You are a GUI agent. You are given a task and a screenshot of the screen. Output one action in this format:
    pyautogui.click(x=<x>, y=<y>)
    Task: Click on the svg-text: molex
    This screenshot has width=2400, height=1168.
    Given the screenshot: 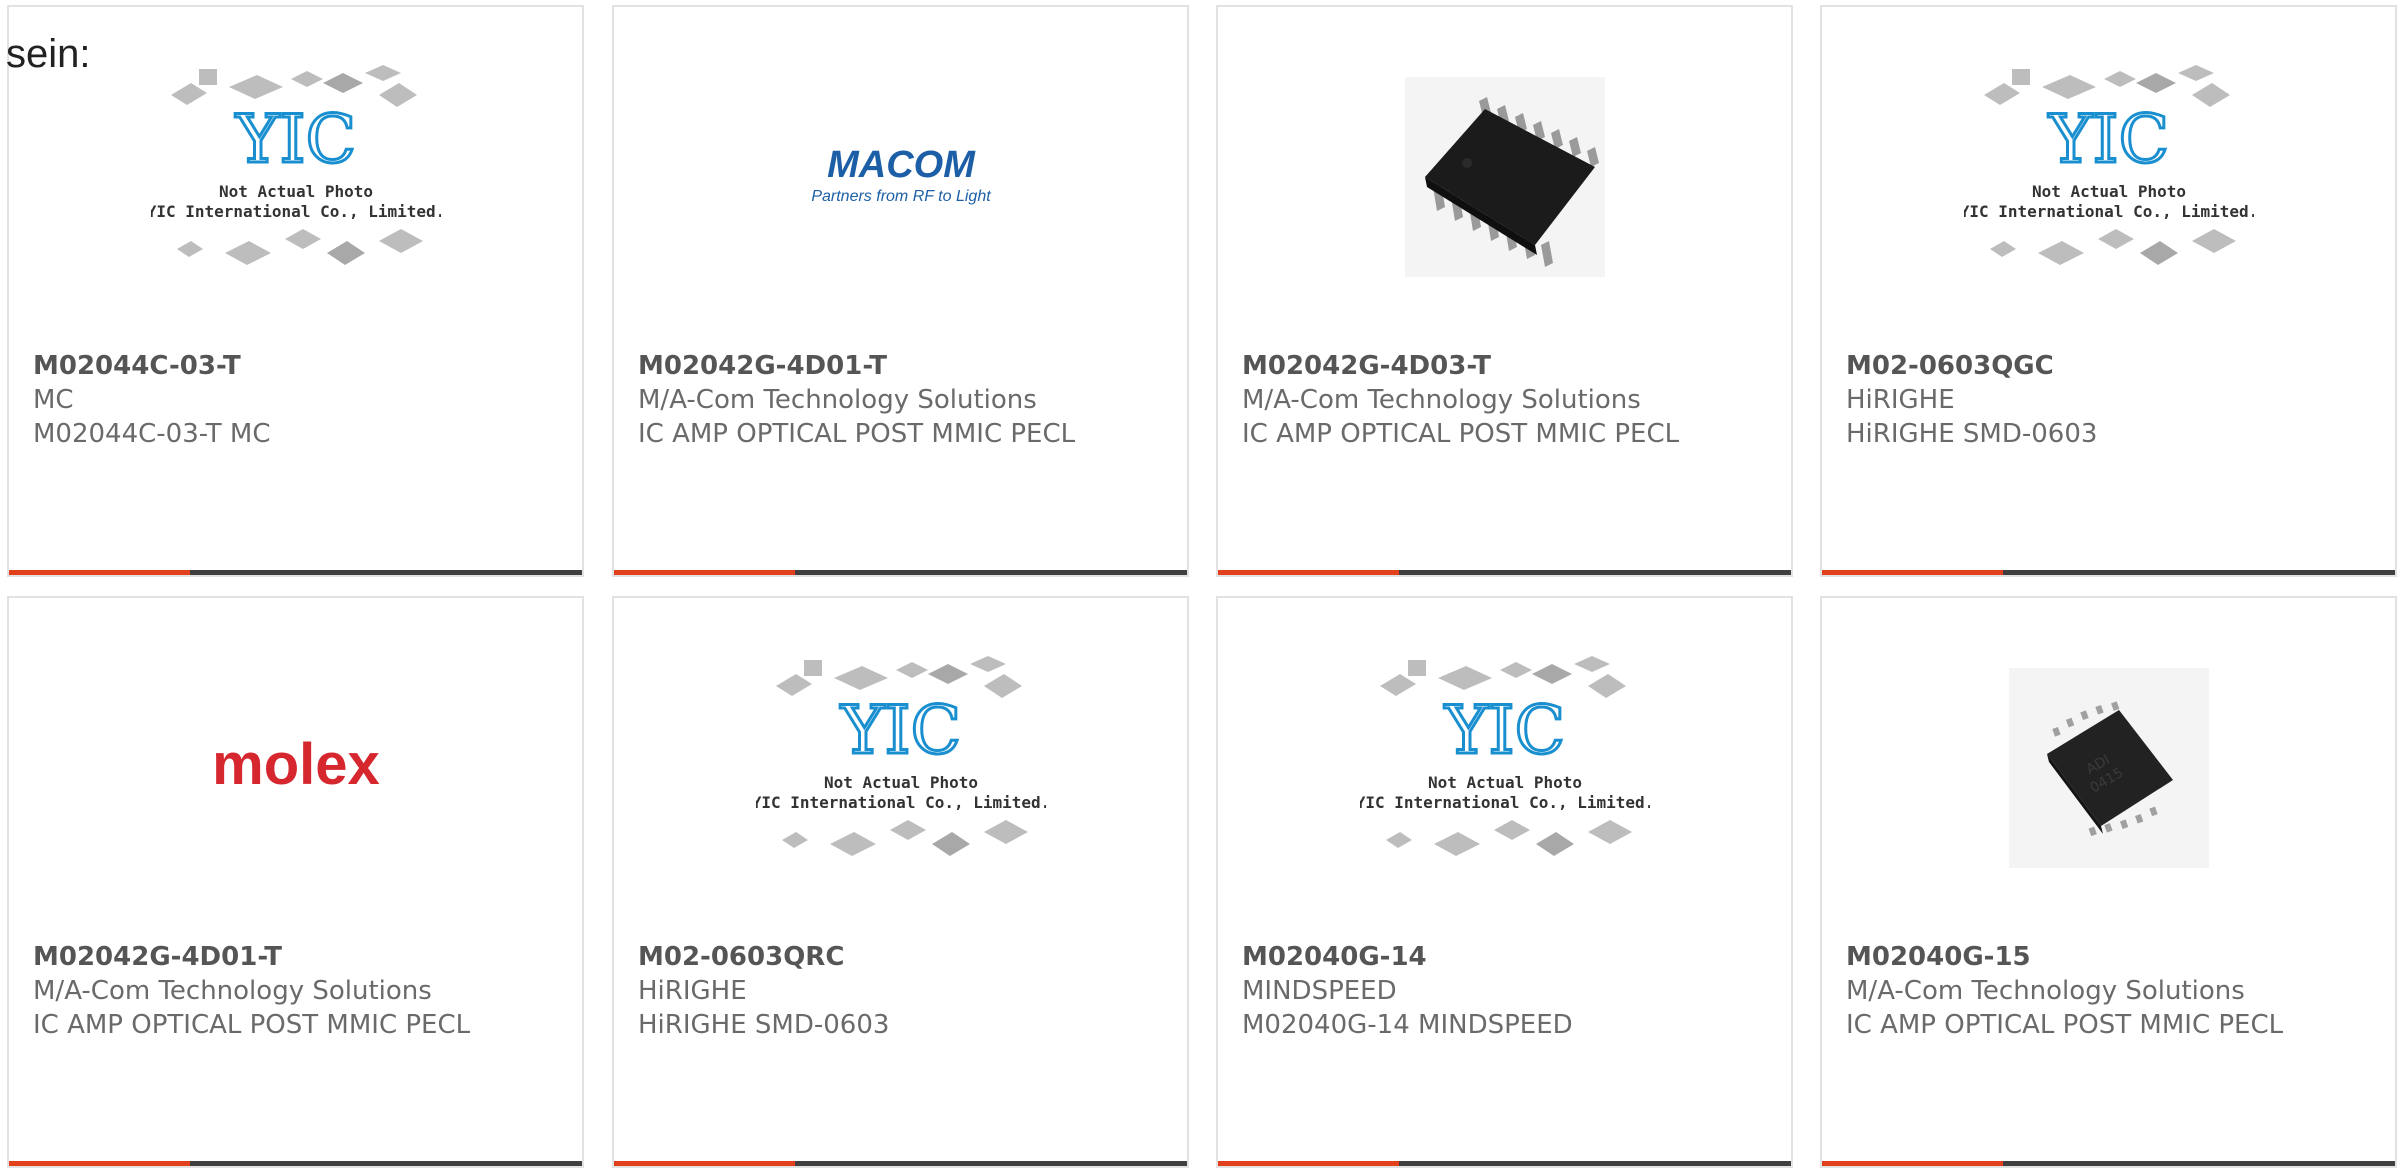 What is the action you would take?
    pyautogui.click(x=296, y=764)
    